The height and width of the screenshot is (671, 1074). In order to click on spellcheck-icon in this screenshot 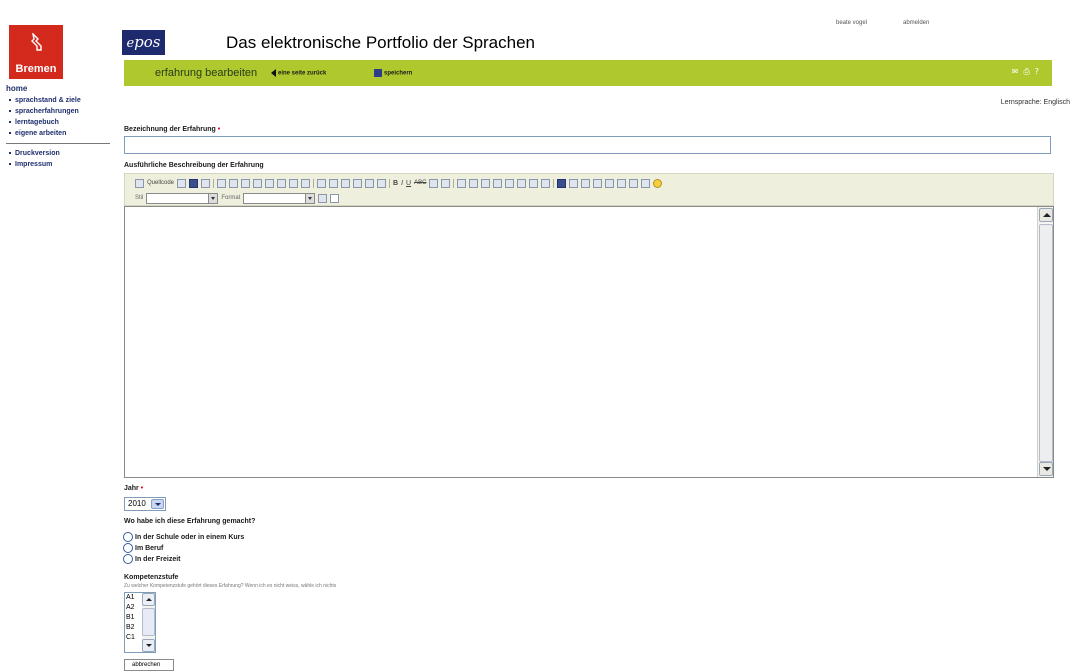, I will do `click(306, 183)`.